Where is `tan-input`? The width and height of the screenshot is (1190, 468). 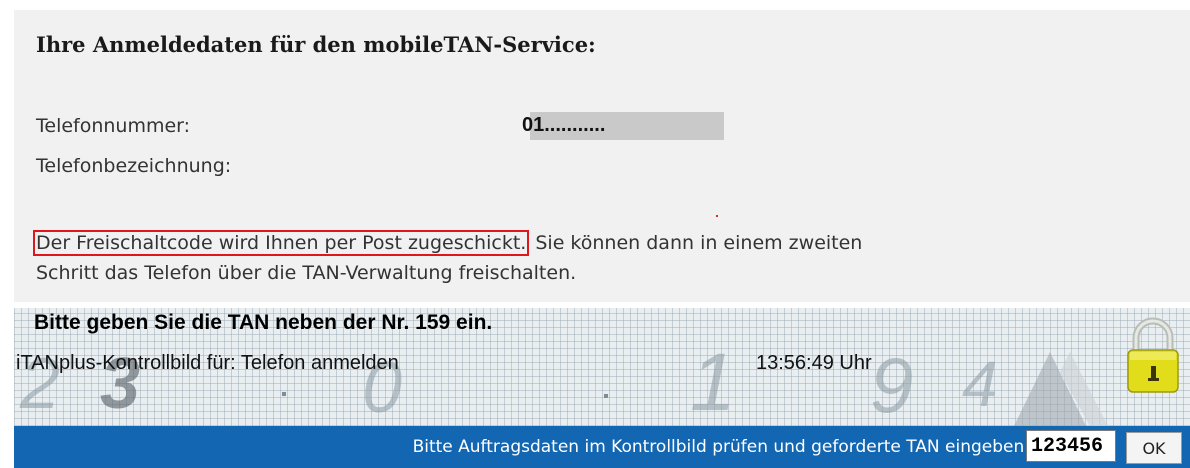 tan-input is located at coordinates (1071, 446).